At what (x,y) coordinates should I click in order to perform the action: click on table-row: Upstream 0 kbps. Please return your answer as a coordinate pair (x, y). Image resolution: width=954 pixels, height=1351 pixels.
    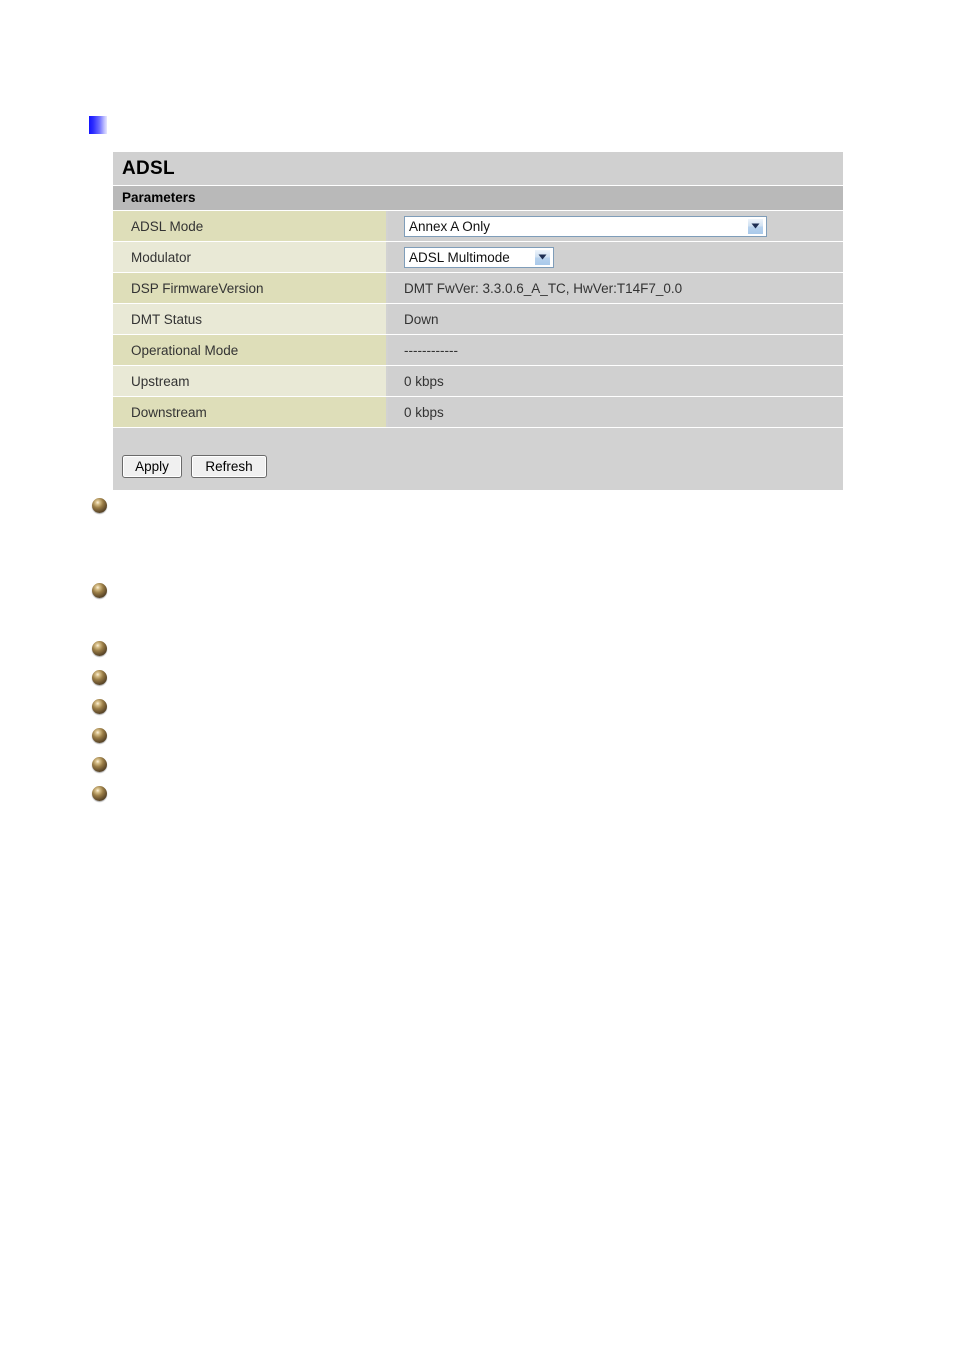
    Looking at the image, I should click on (478, 381).